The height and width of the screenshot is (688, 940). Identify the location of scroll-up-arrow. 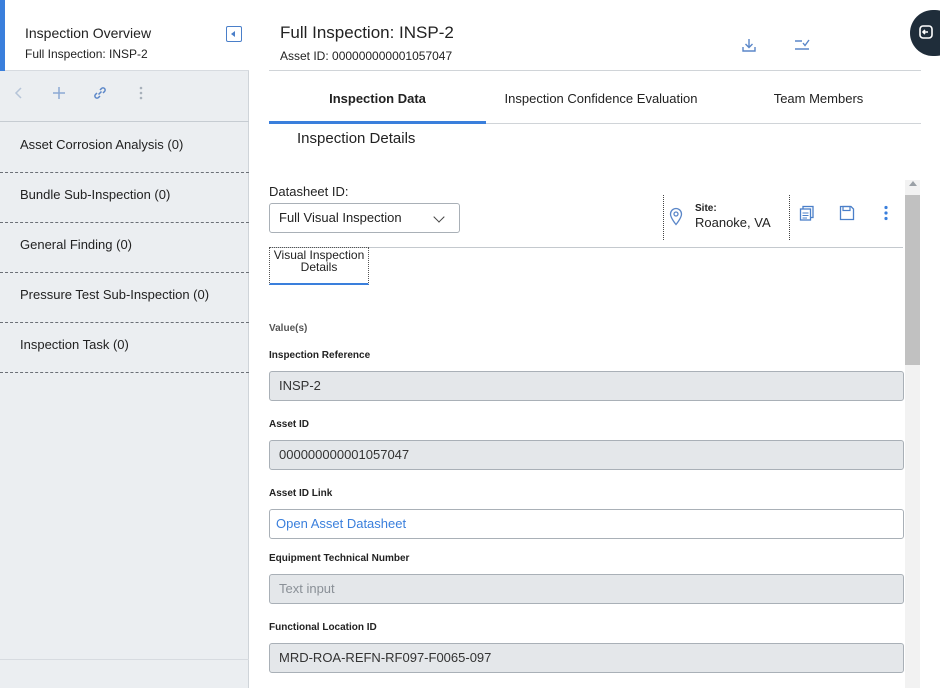
(913, 183).